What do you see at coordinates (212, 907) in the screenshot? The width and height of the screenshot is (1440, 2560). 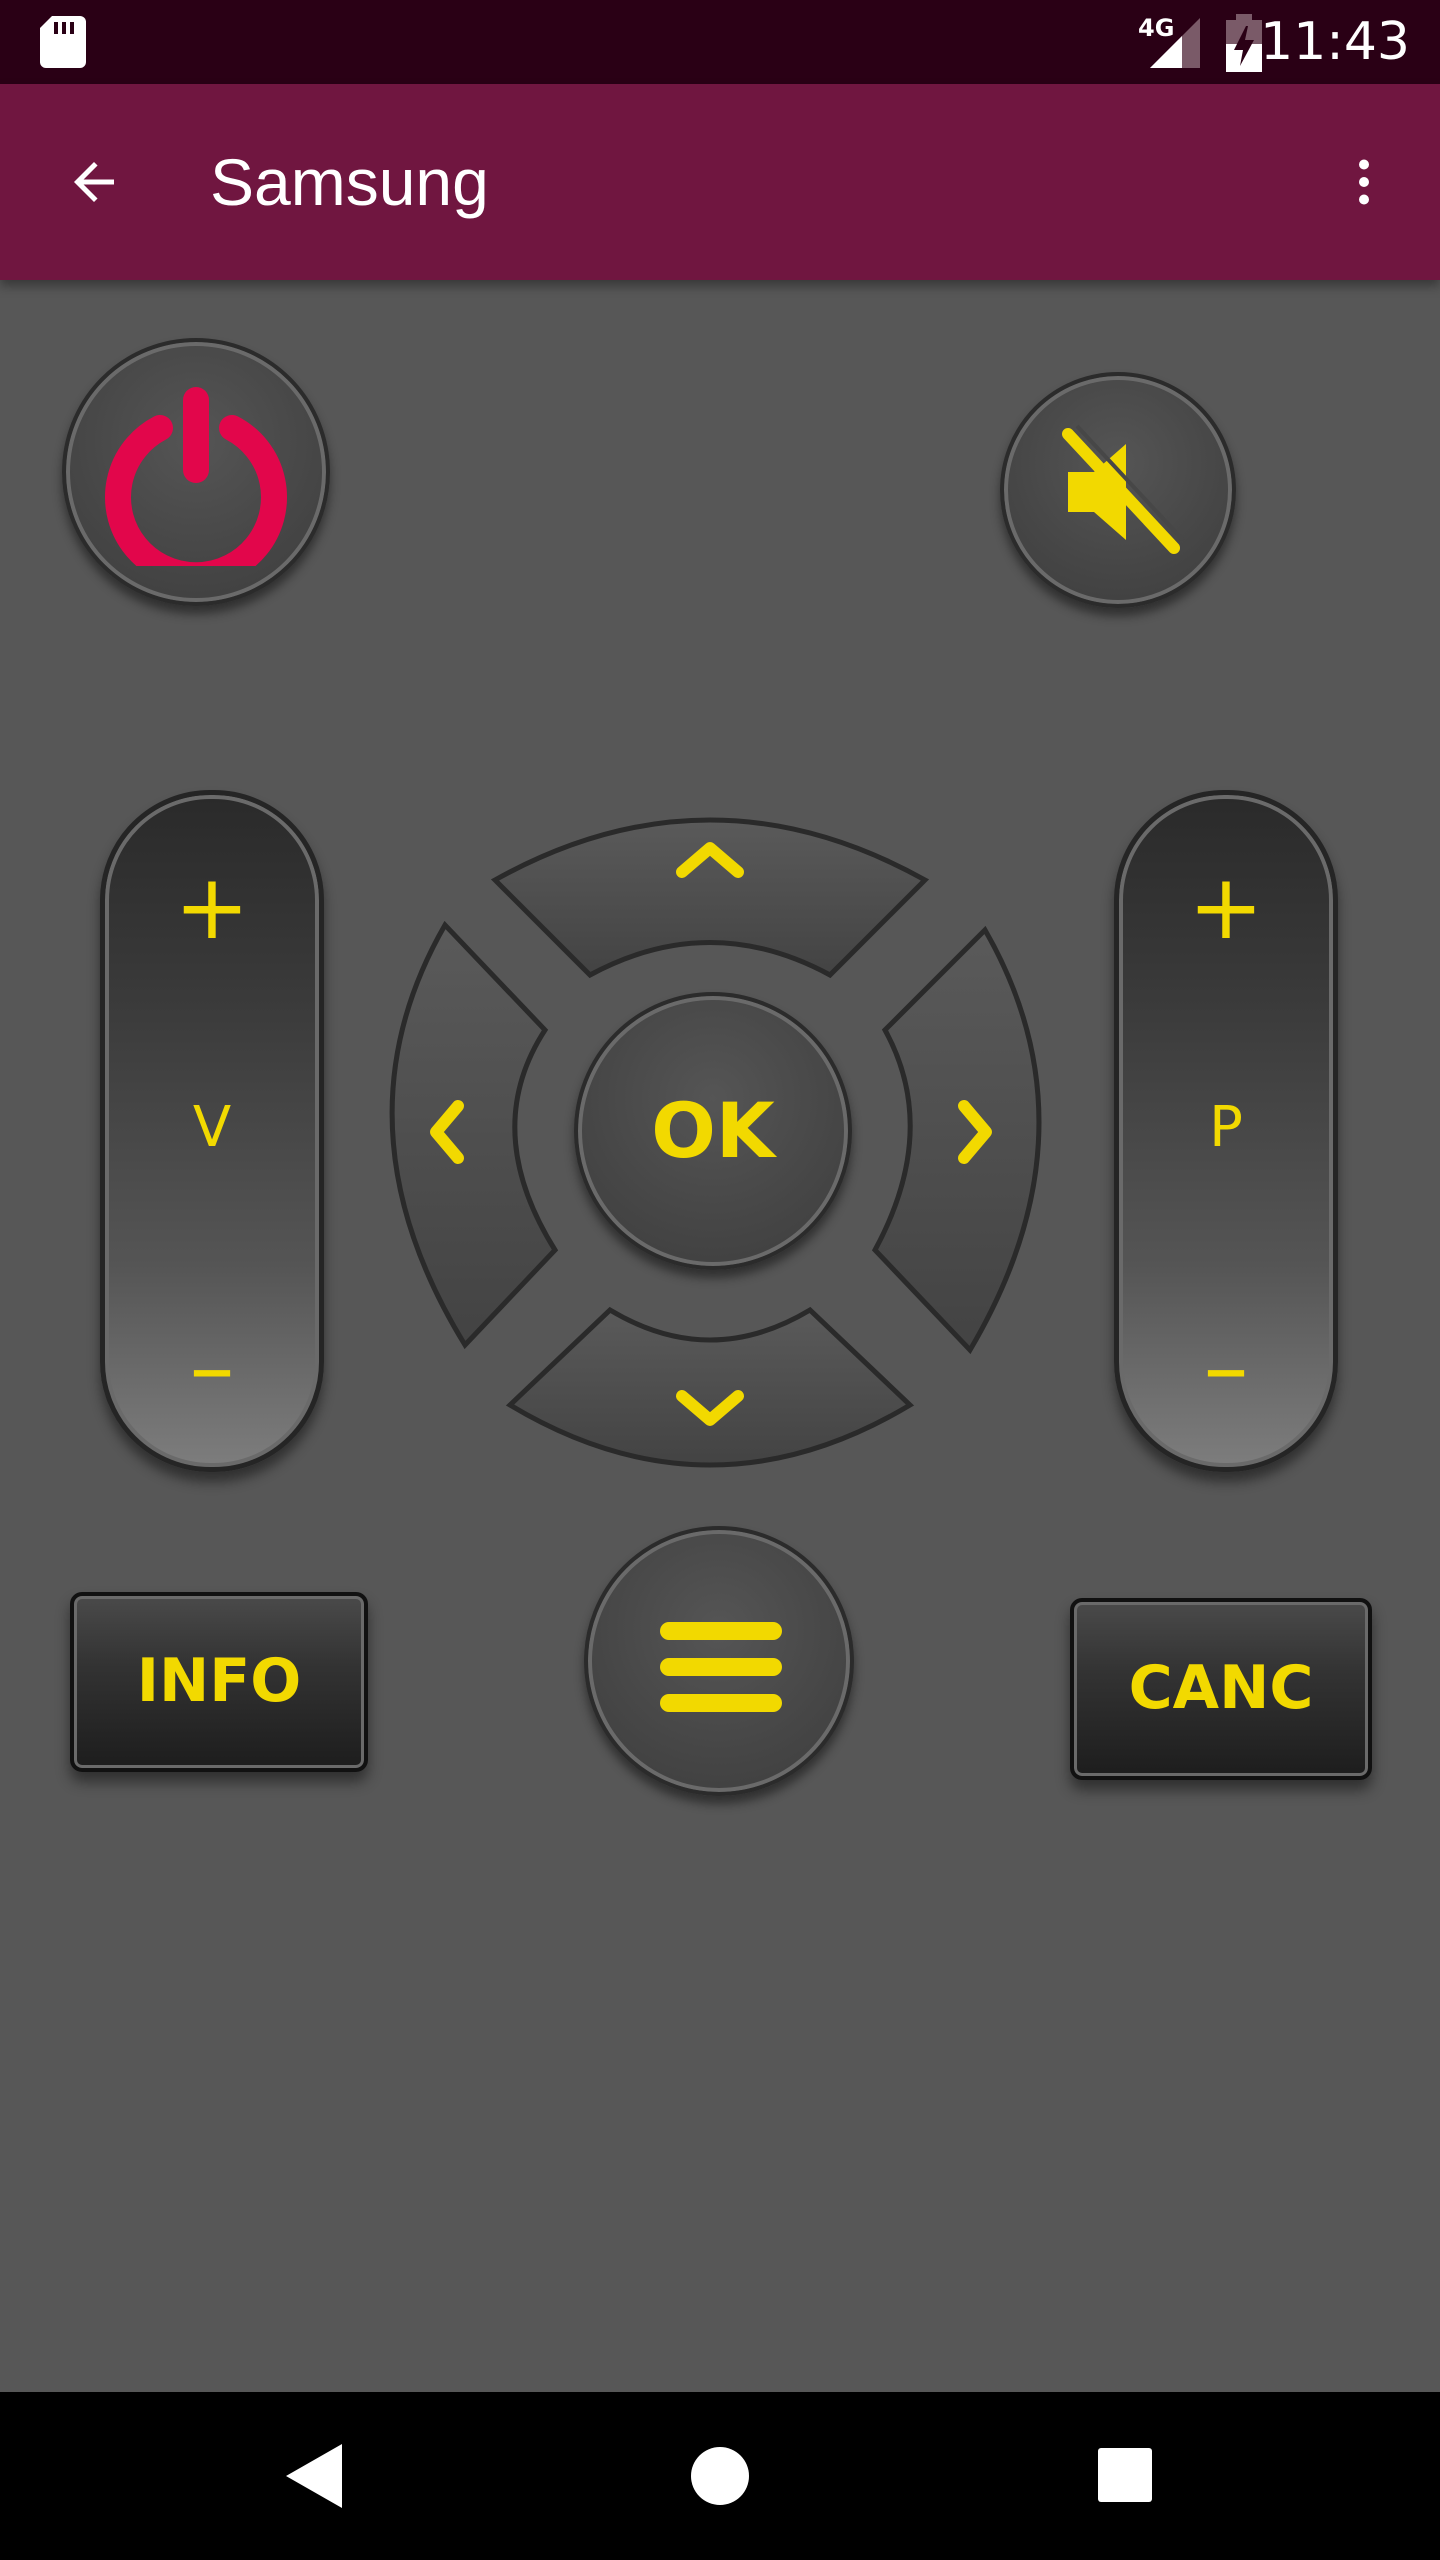 I see `volume-up-button: +` at bounding box center [212, 907].